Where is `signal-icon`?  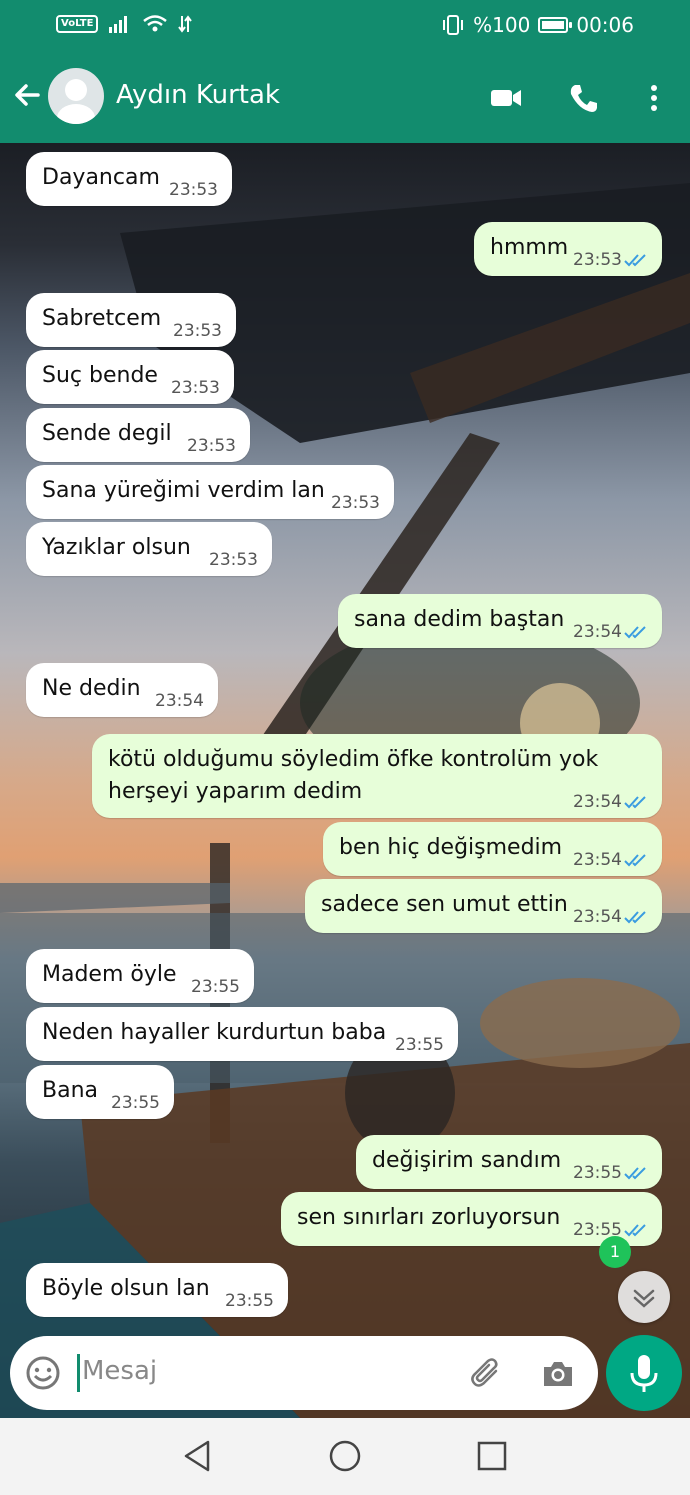 signal-icon is located at coordinates (118, 24).